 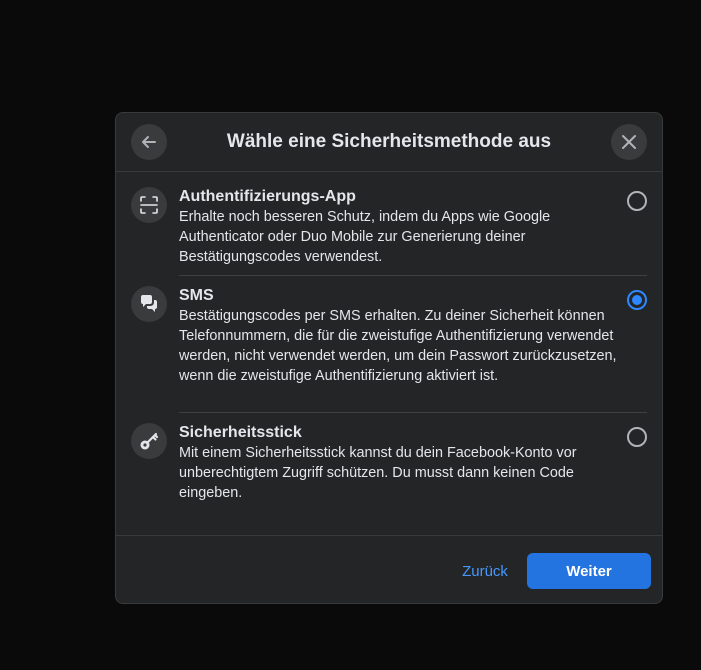 I want to click on dialog-header: Wähle eine Sicherheitsmethode aus, so click(x=389, y=142).